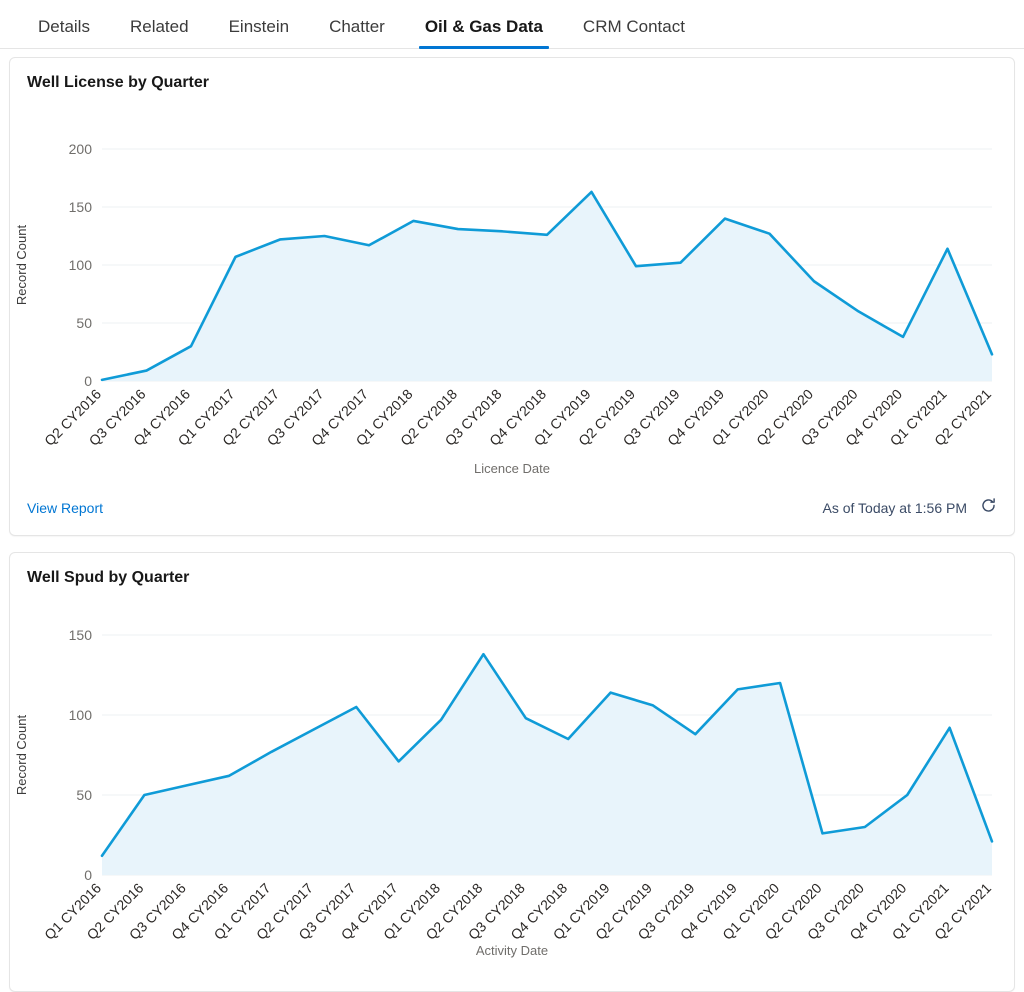 Image resolution: width=1024 pixels, height=992 pixels. Describe the element at coordinates (483, 26) in the screenshot. I see `tab-label: Oil & Gas Data` at that location.